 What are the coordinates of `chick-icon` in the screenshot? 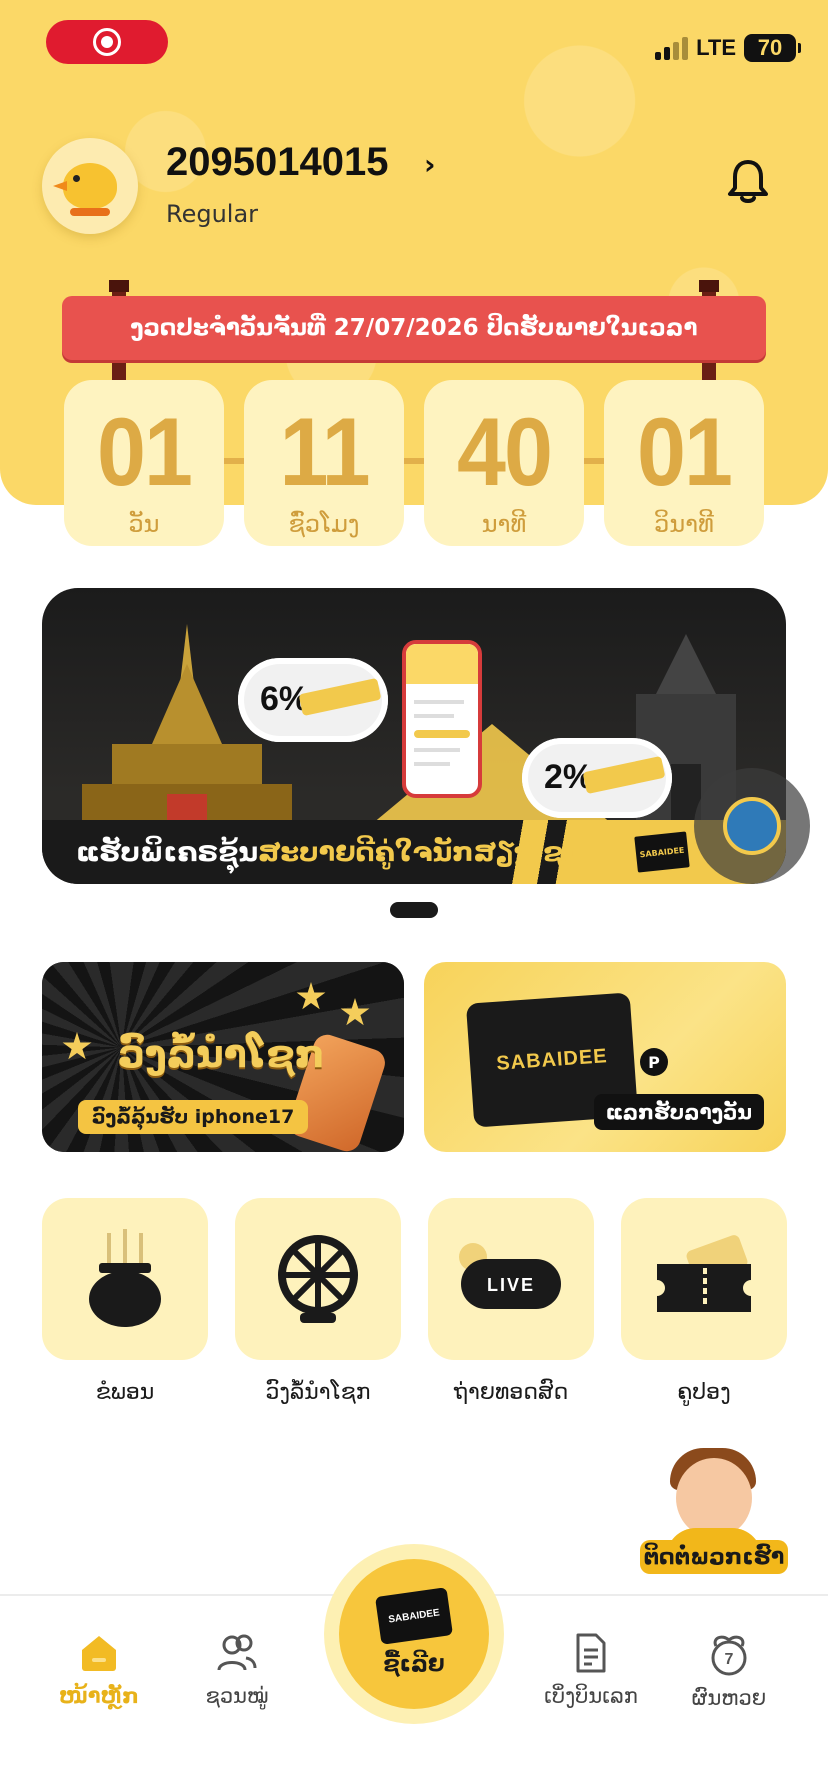 It's located at (90, 186).